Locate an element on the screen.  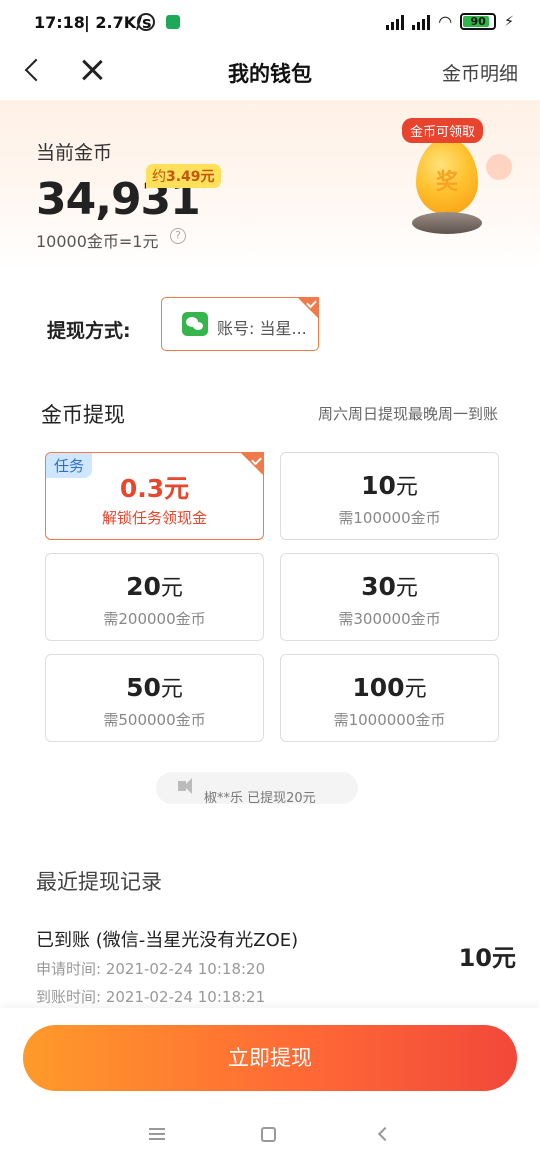
withdraw-now-button: 立即提现 is located at coordinates (270, 1058).